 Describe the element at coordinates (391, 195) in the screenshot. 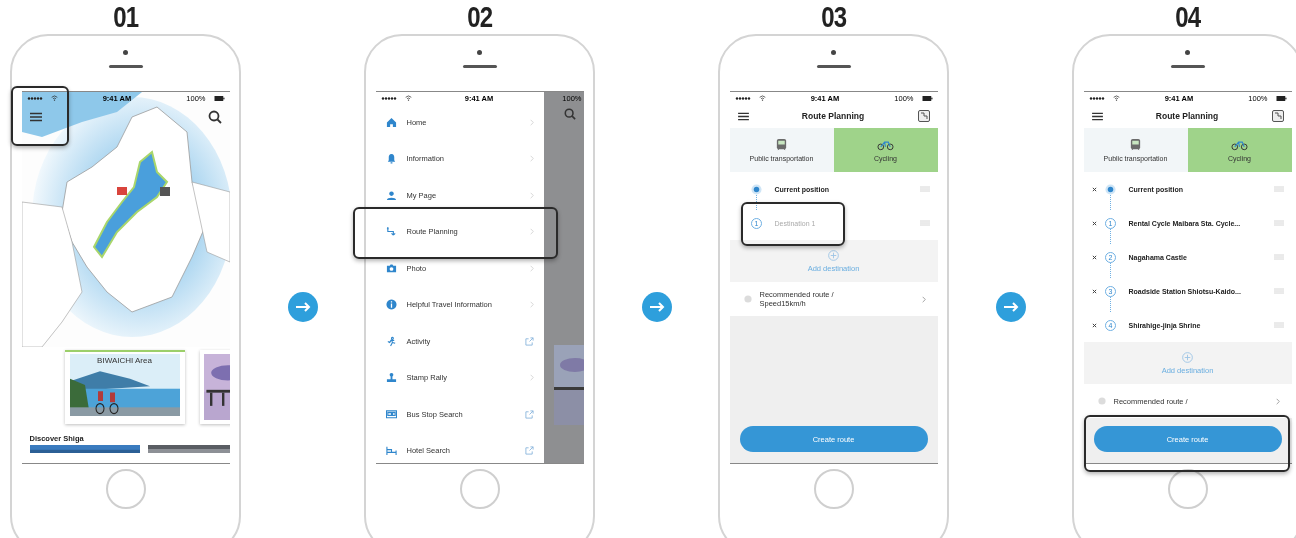

I see `person-icon` at that location.